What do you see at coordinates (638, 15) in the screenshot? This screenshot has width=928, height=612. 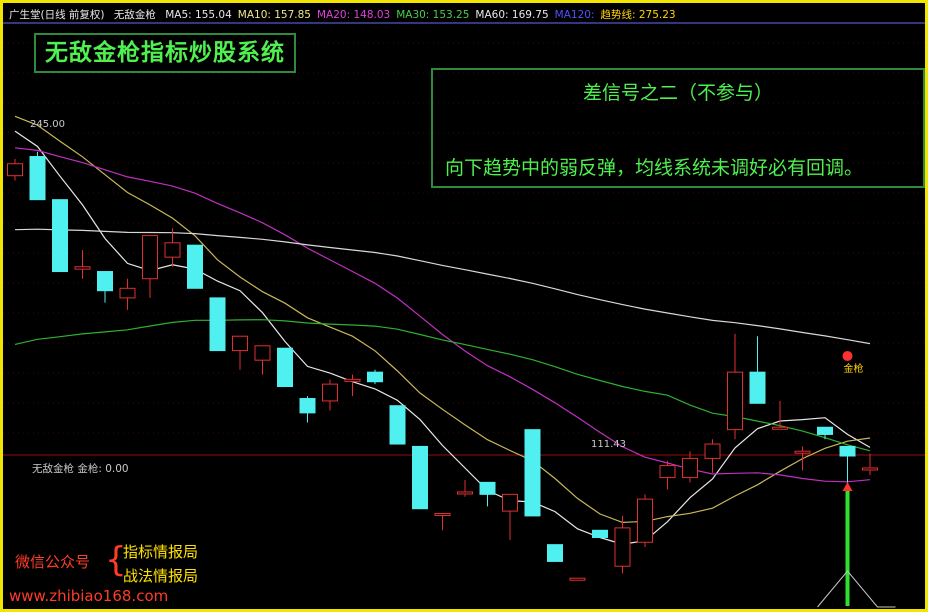 I see `ma-readout: 趋势线: 275.23` at bounding box center [638, 15].